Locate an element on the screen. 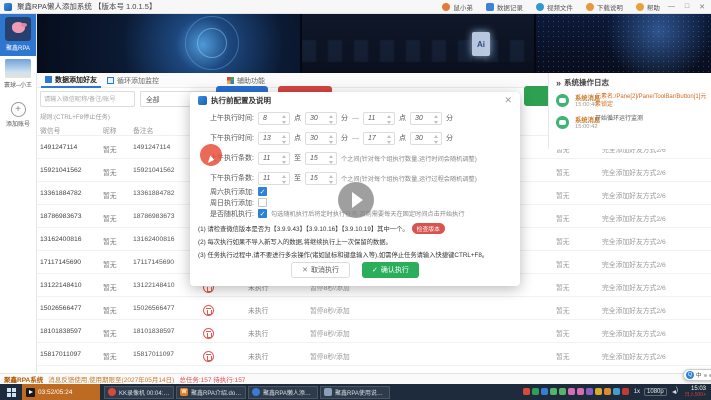 This screenshot has height=400, width=711. afternoon-start-hour-input: 13 is located at coordinates (274, 138).